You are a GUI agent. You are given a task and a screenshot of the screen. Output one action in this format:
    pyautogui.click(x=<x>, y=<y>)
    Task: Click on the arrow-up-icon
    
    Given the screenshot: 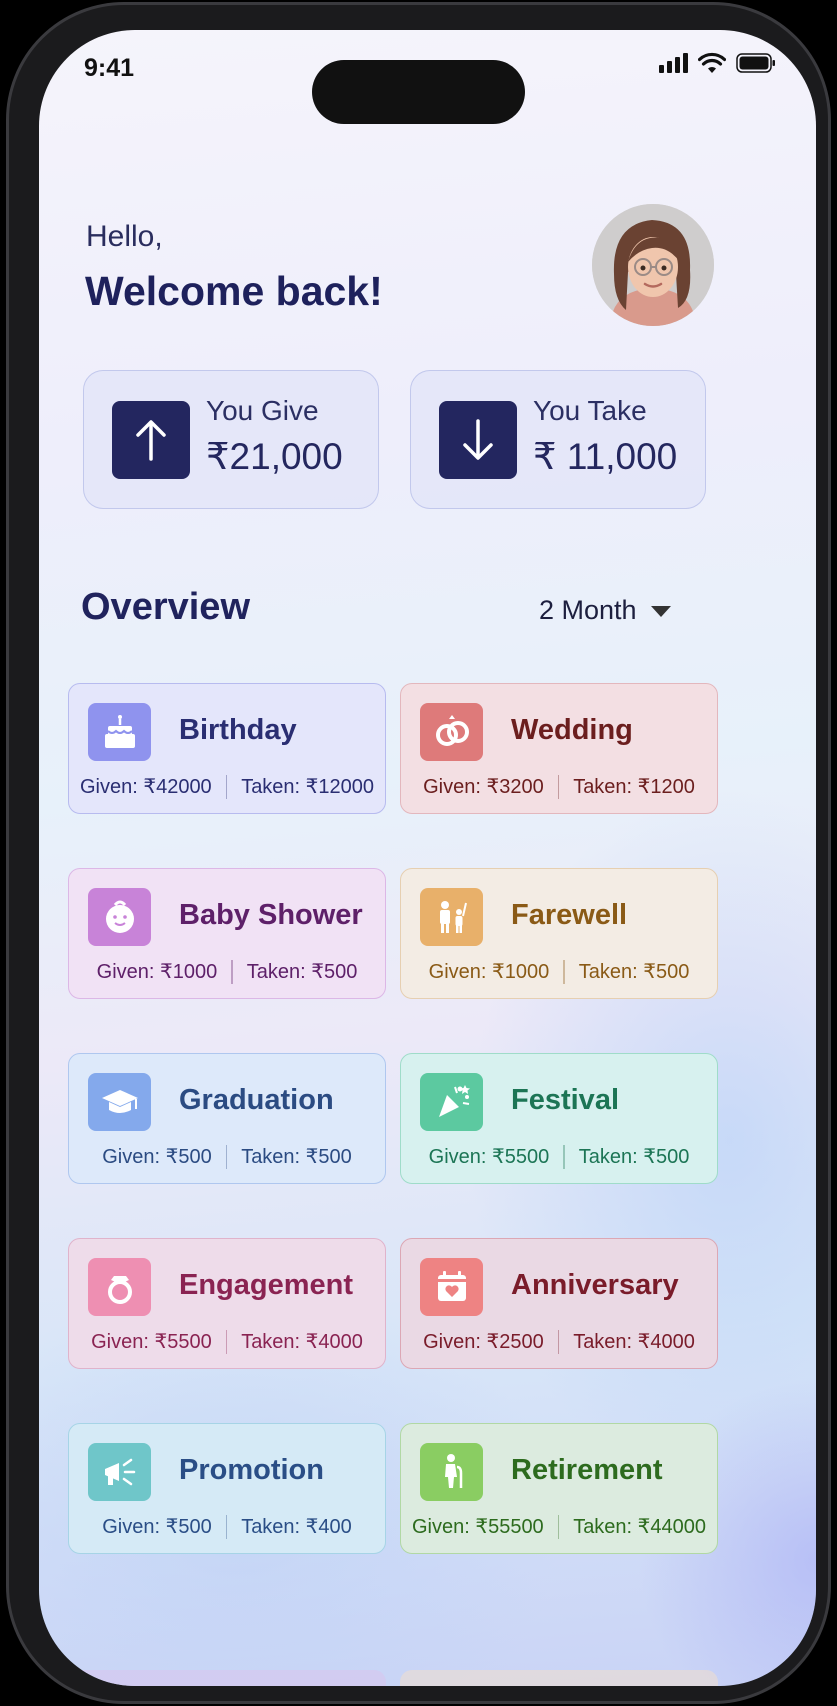 What is the action you would take?
    pyautogui.click(x=151, y=440)
    